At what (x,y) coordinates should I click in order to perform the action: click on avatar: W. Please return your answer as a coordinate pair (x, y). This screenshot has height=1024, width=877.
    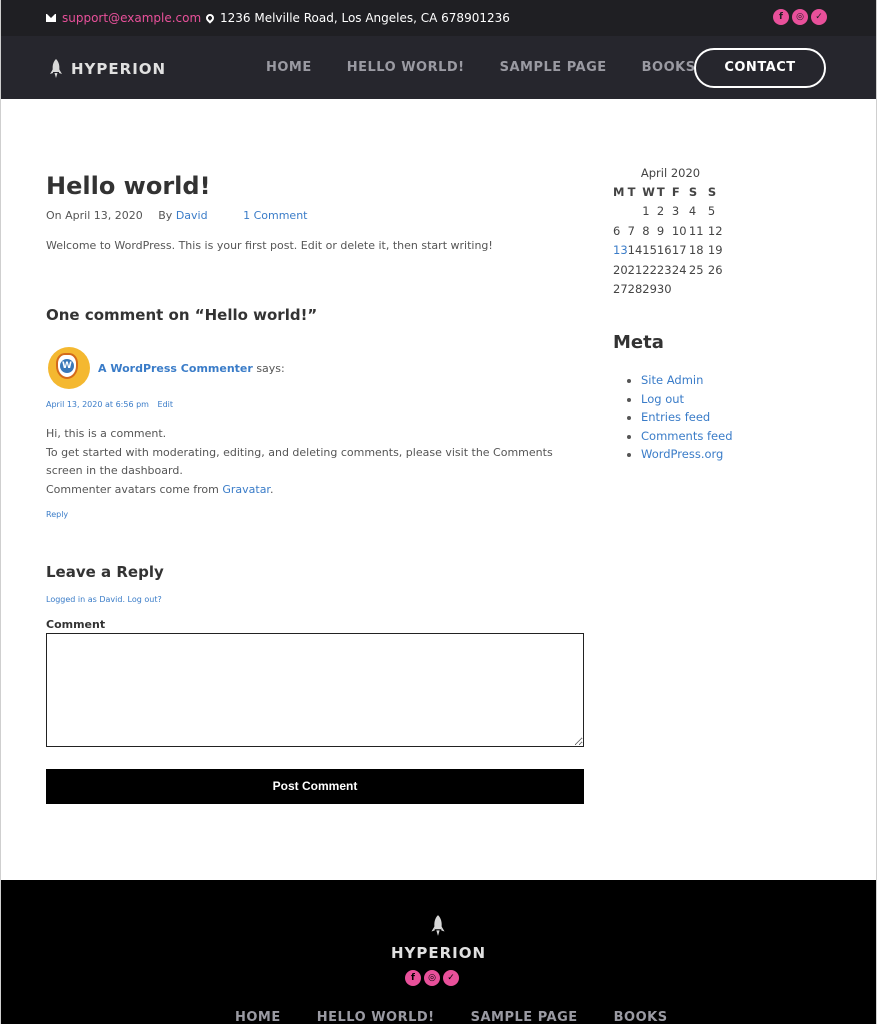
    Looking at the image, I should click on (69, 368).